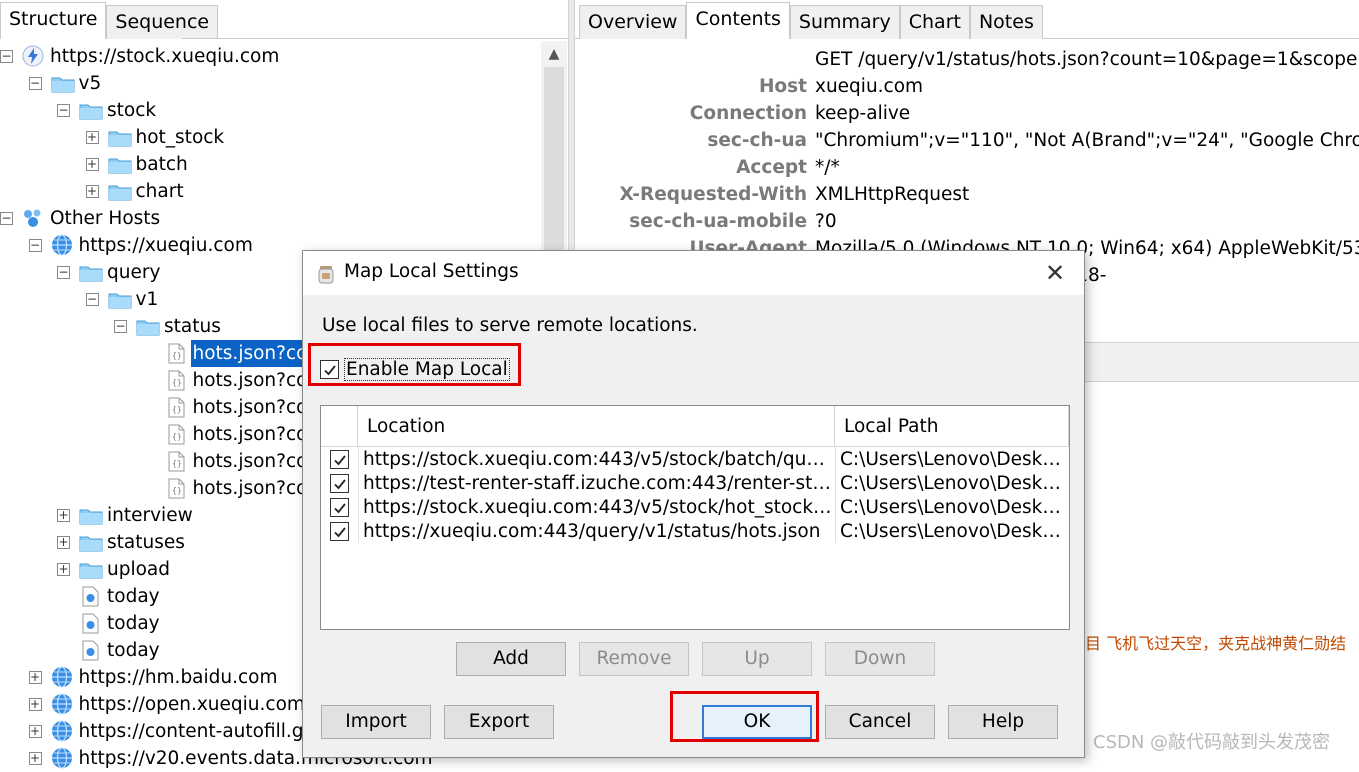 The image size is (1359, 772). I want to click on tree-node-label: https://stock.xueqiu.com, so click(164, 56).